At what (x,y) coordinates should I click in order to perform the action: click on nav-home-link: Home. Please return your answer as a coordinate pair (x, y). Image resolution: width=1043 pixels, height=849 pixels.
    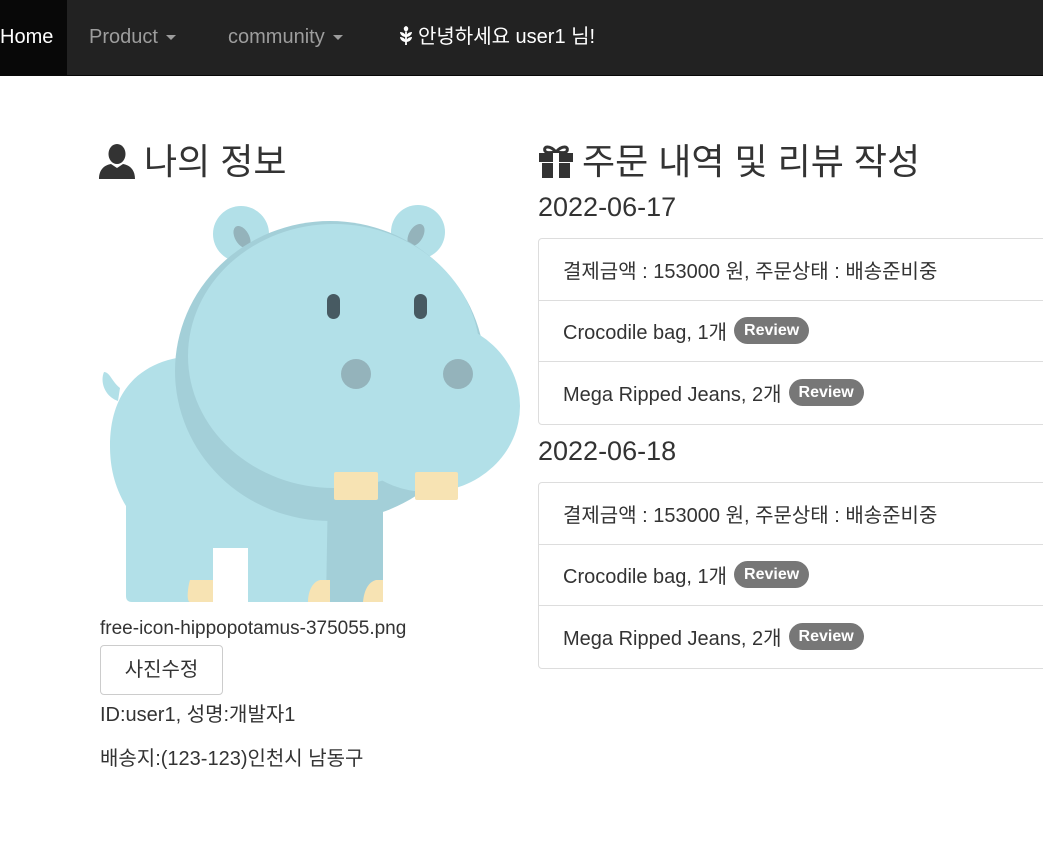
    Looking at the image, I should click on (33, 37).